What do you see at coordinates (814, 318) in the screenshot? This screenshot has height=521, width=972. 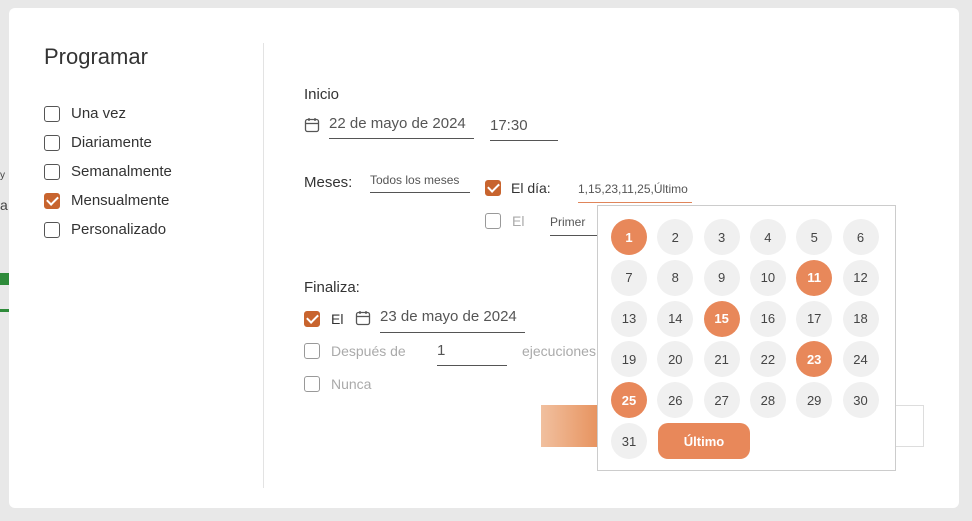 I see `day-option: 17` at bounding box center [814, 318].